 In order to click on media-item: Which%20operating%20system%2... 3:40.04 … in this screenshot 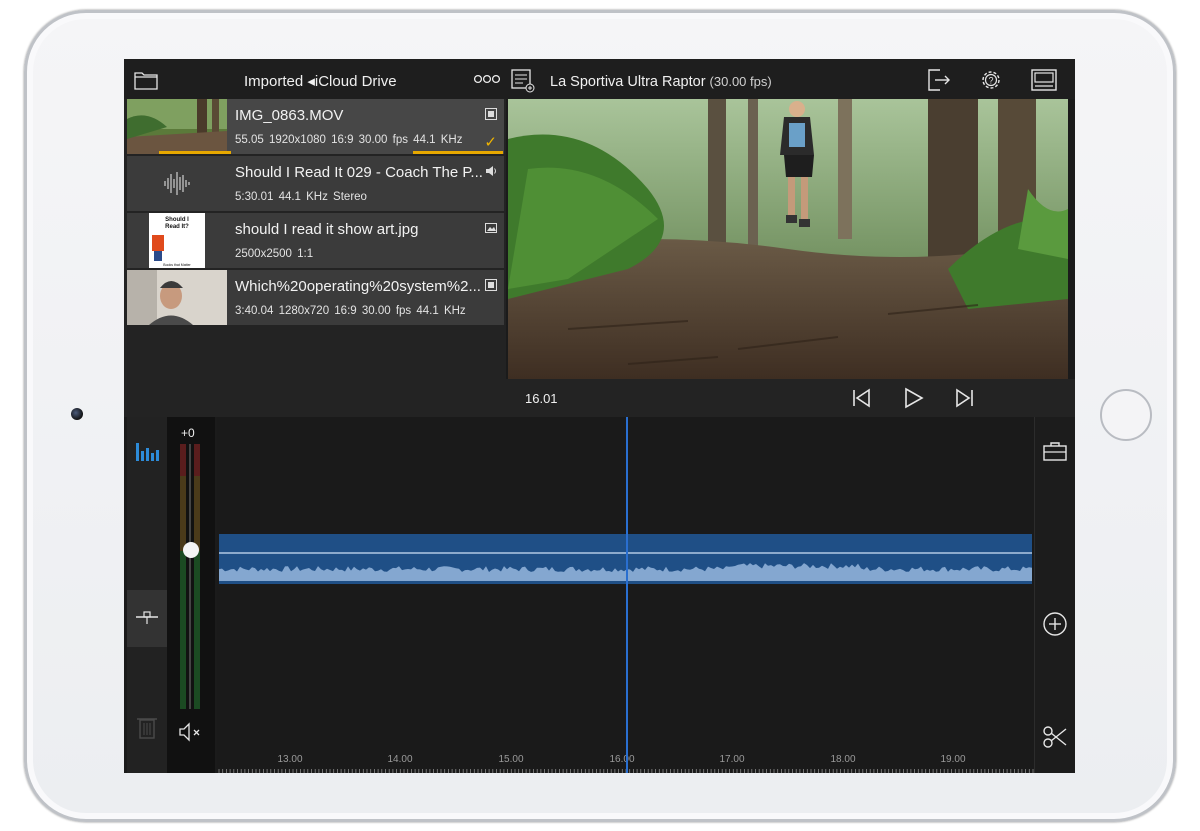, I will do `click(315, 297)`.